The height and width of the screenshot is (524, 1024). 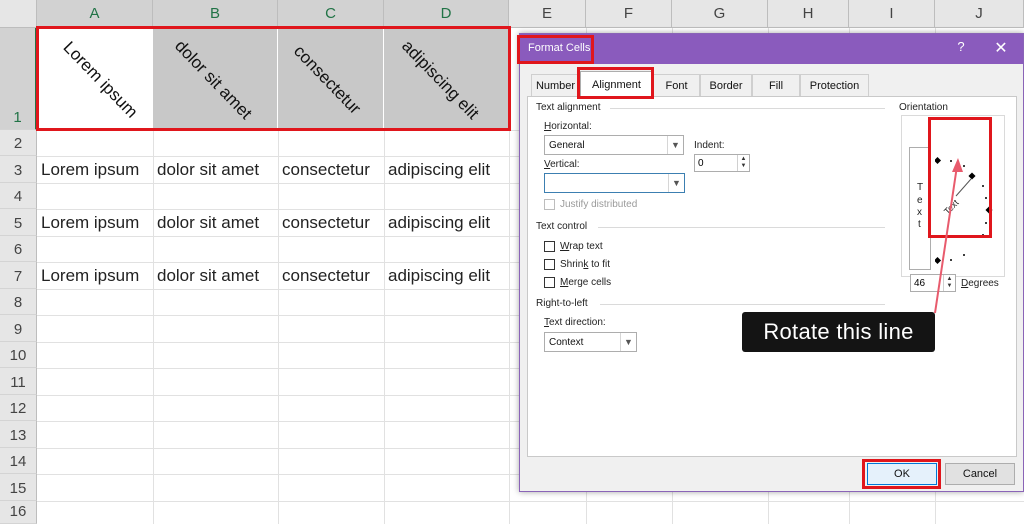 I want to click on indent-spinner: 0 ▲ ▼, so click(x=722, y=163).